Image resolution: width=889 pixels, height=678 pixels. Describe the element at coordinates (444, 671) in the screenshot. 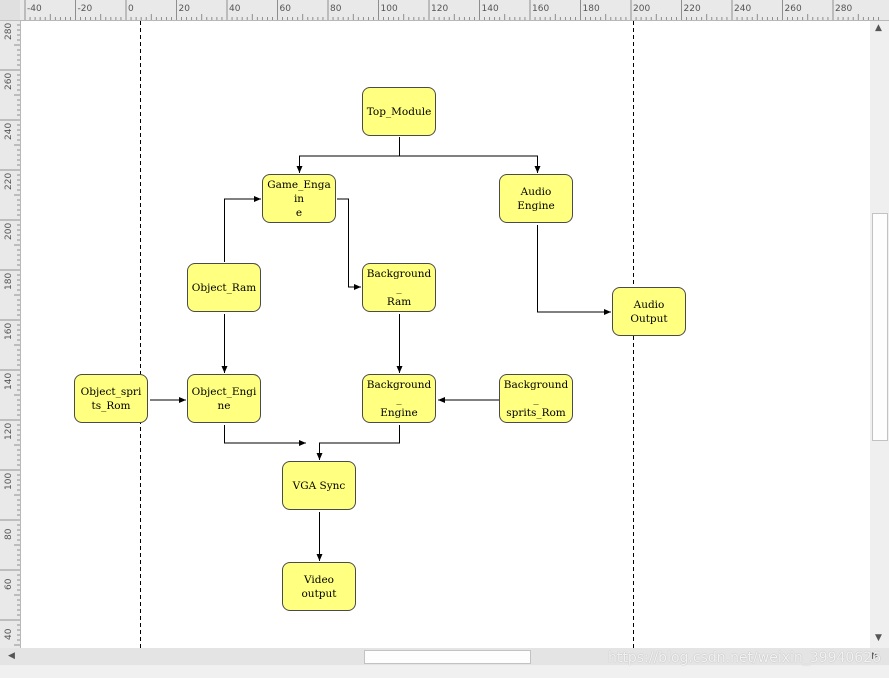

I see `status-bar` at that location.